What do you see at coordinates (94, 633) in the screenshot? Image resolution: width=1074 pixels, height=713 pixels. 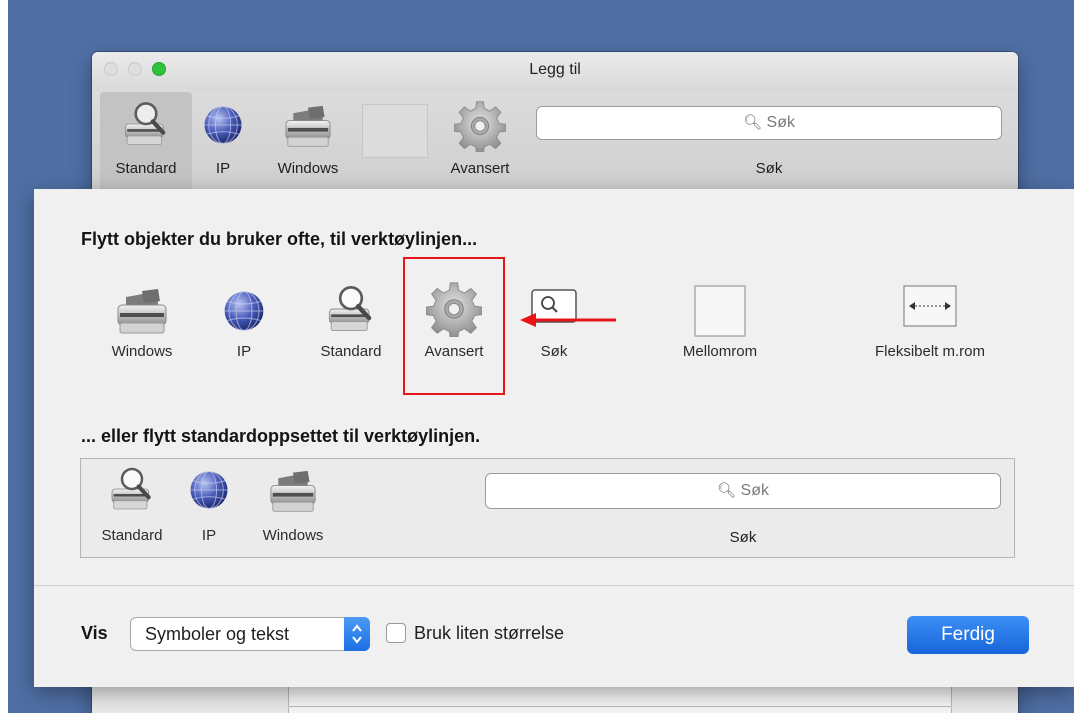 I see `show-label: Vis` at bounding box center [94, 633].